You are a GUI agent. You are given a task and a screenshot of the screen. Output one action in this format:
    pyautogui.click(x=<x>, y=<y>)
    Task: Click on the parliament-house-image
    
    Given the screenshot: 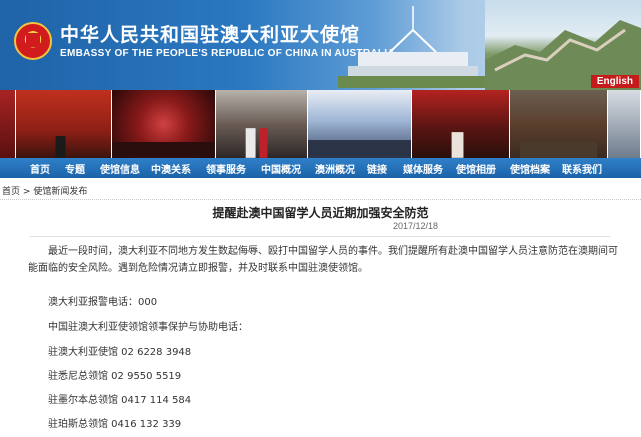 What is the action you would take?
    pyautogui.click(x=413, y=47)
    